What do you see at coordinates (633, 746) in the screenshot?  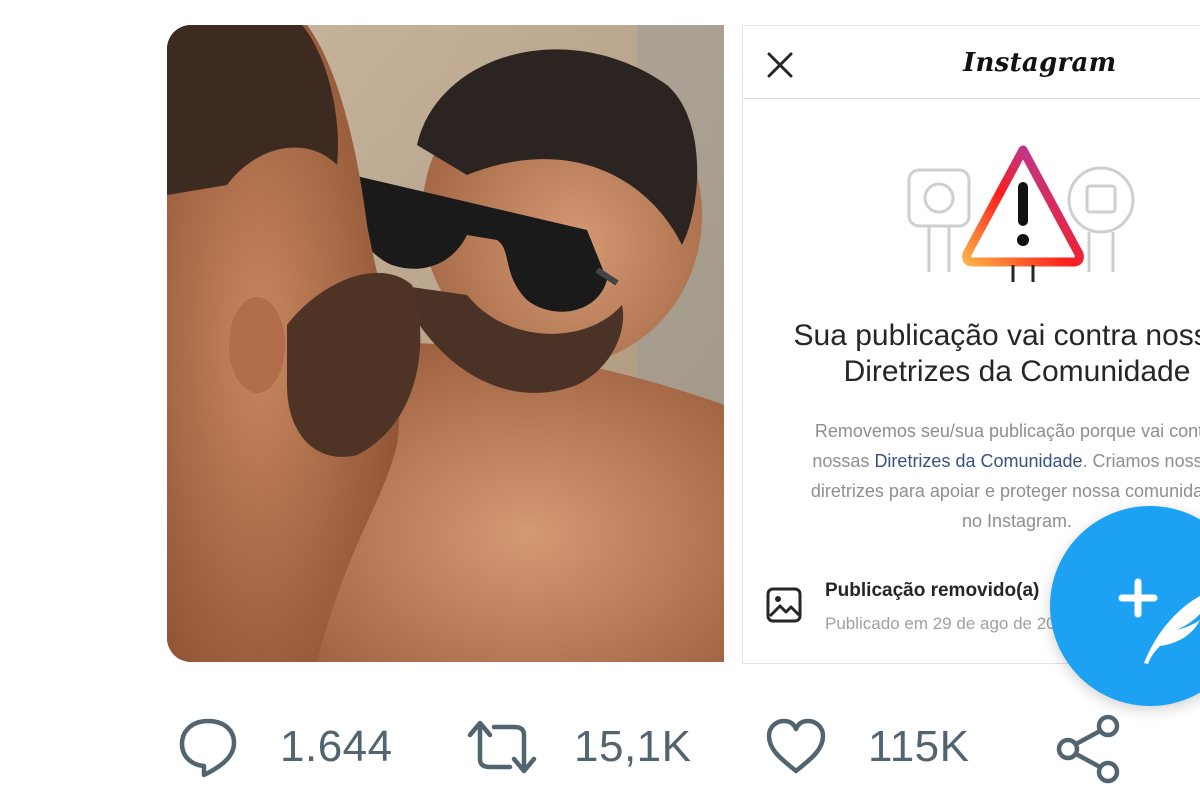 I see `retweet-count: 15,1K` at bounding box center [633, 746].